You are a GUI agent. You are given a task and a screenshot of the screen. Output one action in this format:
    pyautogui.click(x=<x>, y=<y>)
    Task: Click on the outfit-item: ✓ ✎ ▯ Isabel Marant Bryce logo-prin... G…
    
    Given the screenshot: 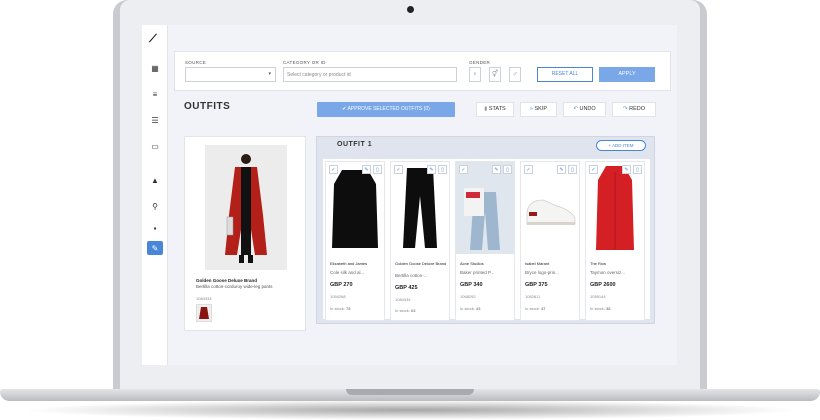 What is the action you would take?
    pyautogui.click(x=550, y=241)
    